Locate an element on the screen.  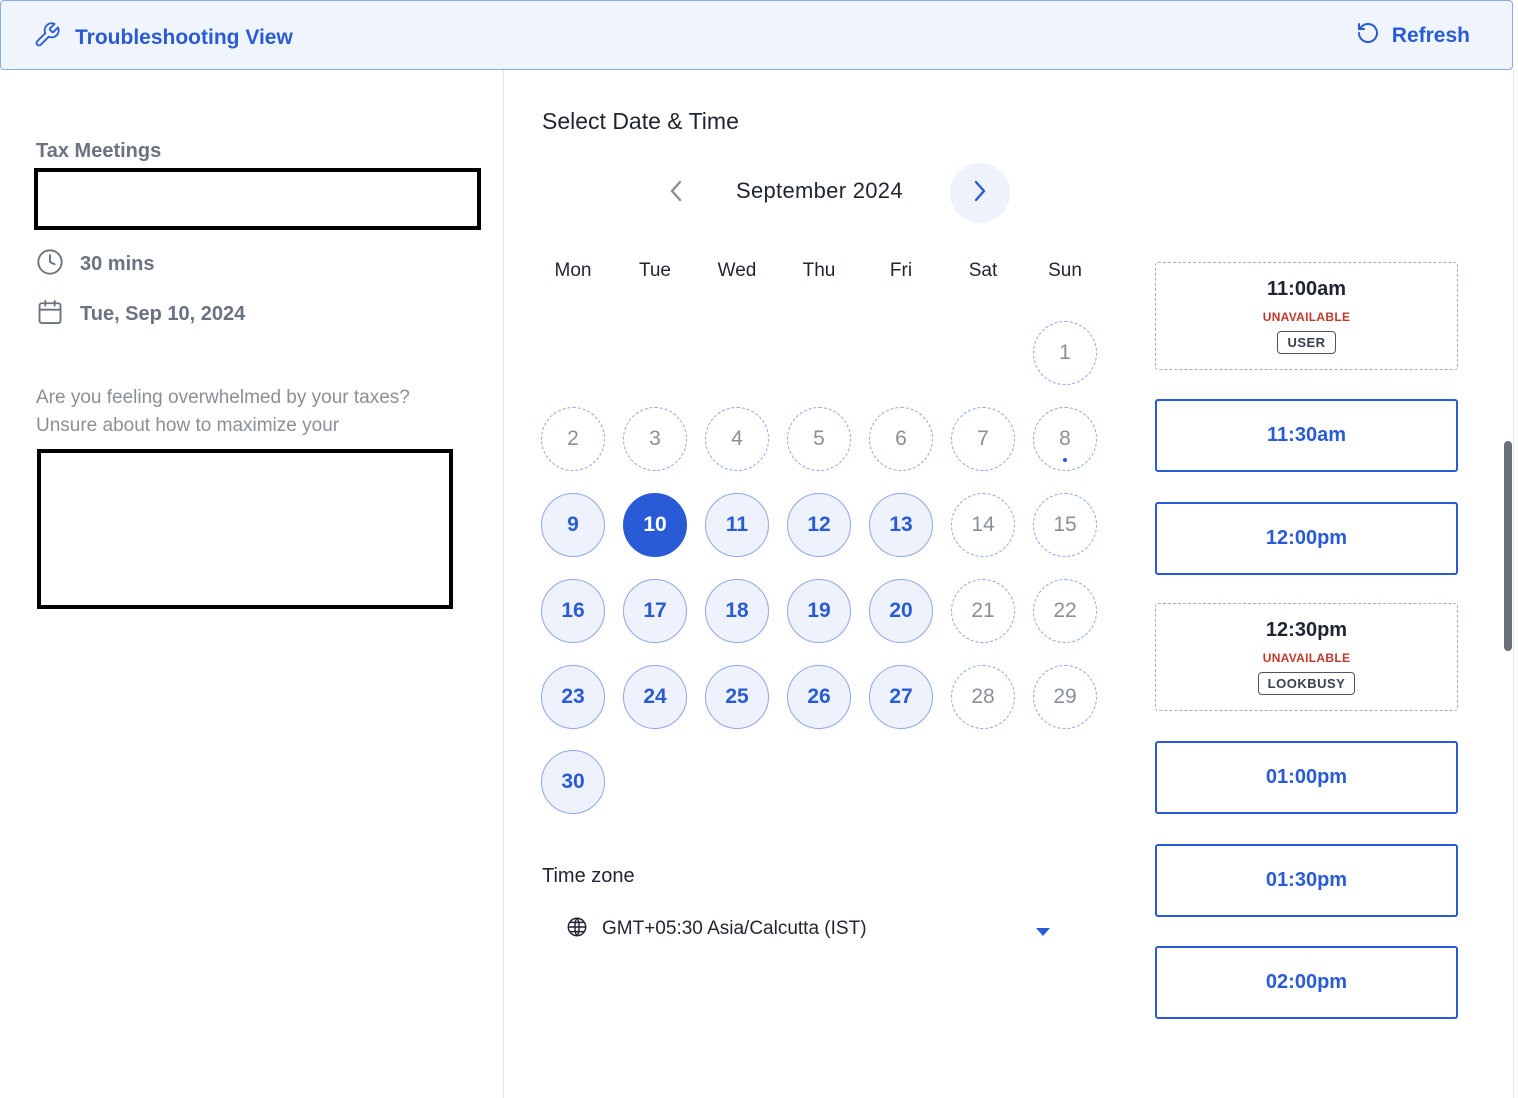
timezone-select: GMT+05:30 Asia/Calcutta (IST) is located at coordinates (811, 929).